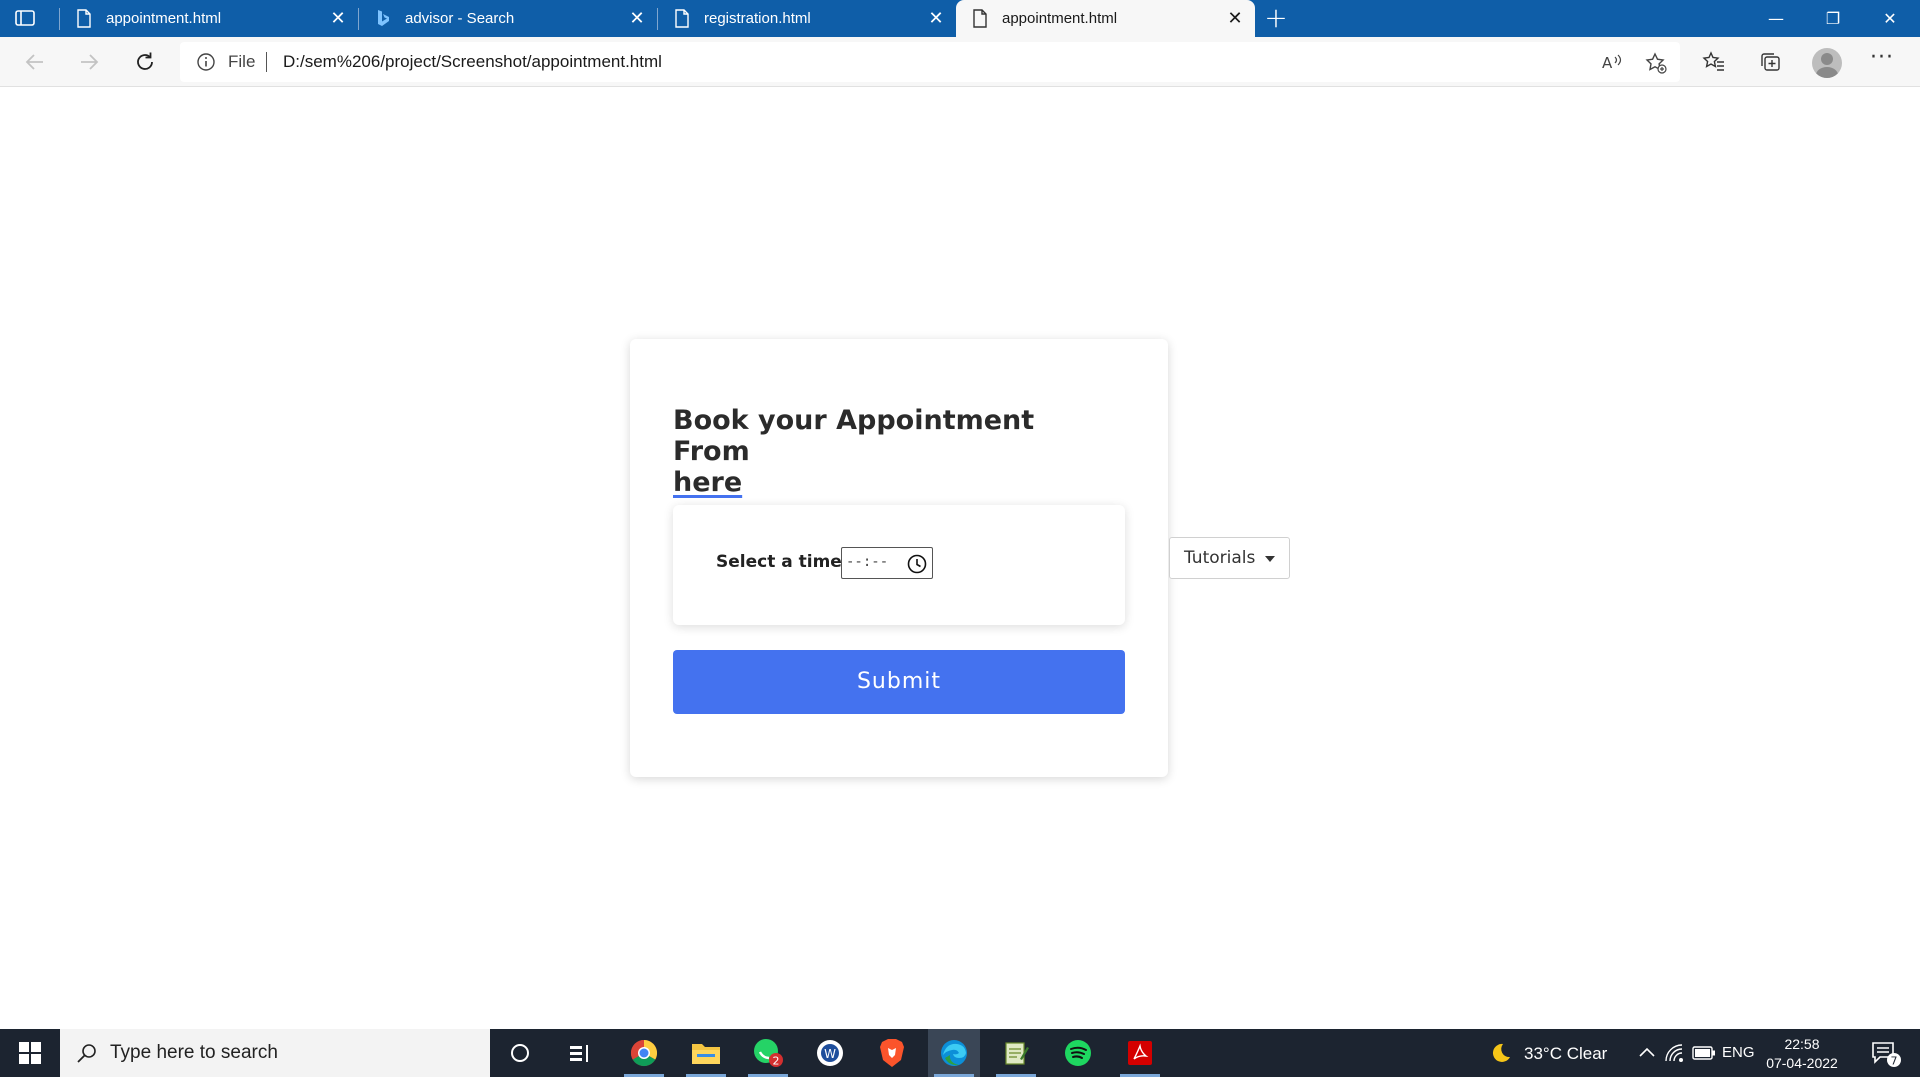 The height and width of the screenshot is (1077, 1920). I want to click on collections-button, so click(1770, 62).